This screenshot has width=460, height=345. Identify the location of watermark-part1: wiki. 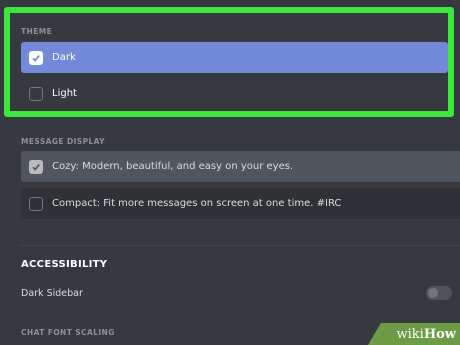
(410, 334).